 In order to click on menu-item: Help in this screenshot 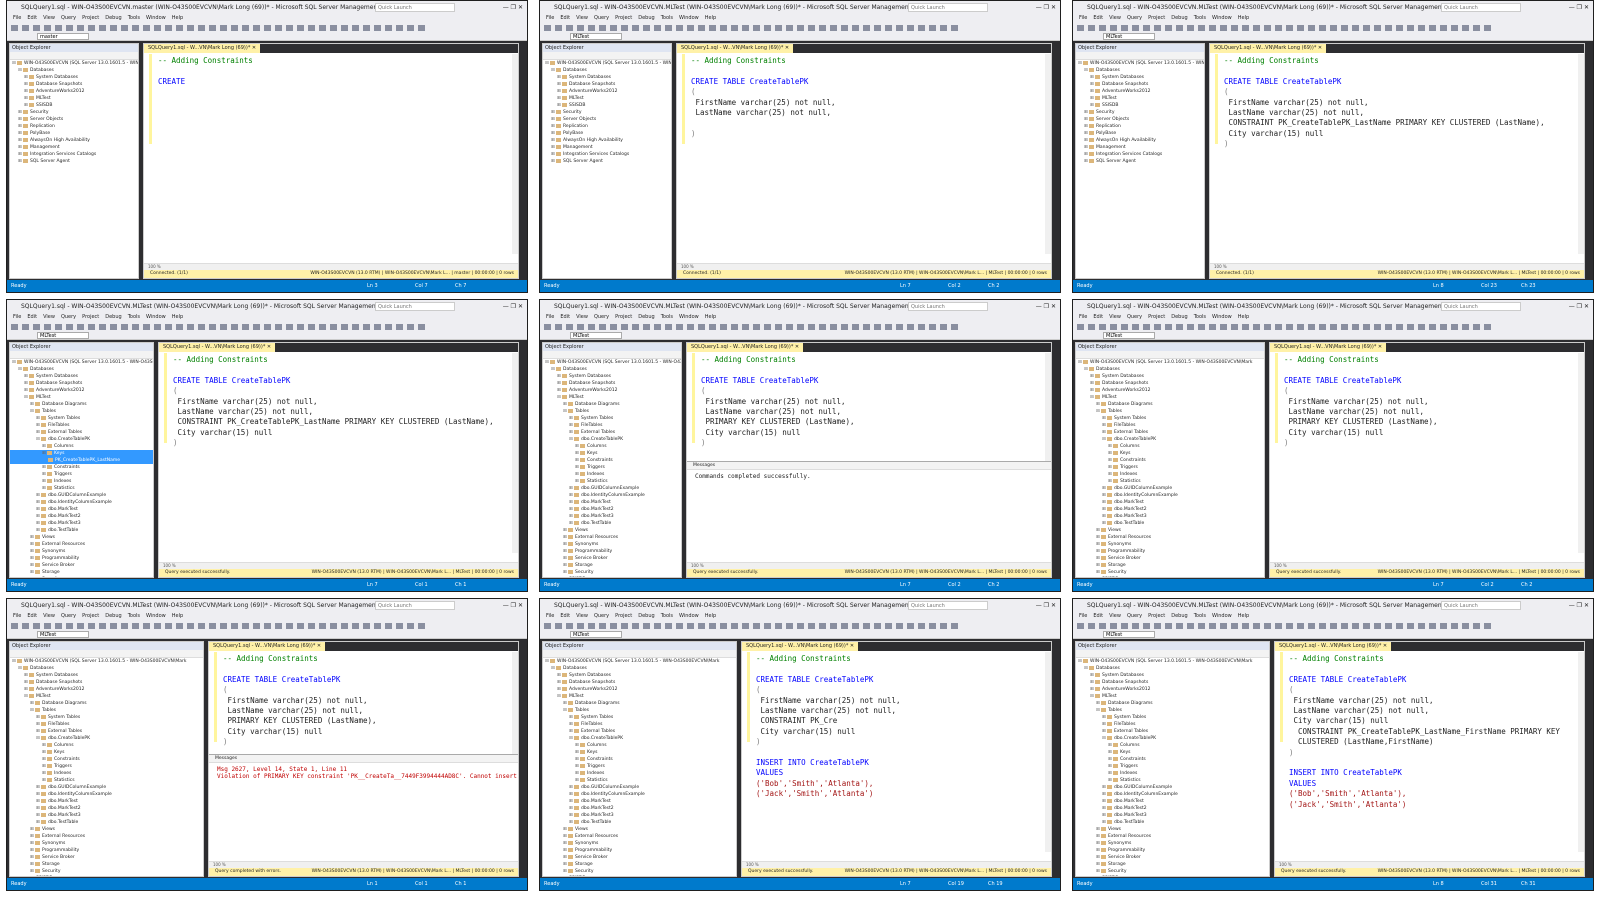, I will do `click(1243, 18)`.